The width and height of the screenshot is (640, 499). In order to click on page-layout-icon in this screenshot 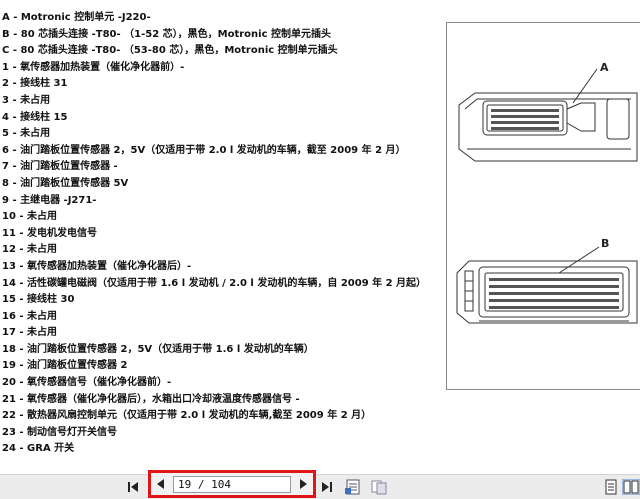, I will do `click(379, 487)`.